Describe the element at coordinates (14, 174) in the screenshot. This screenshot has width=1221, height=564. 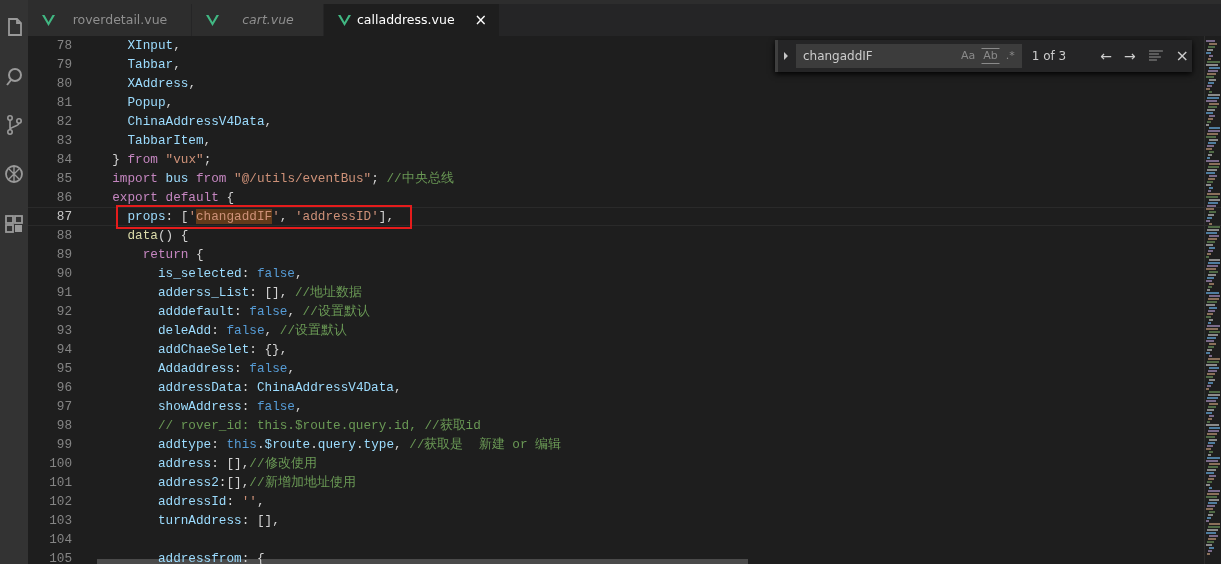
I see `bug-icon` at that location.